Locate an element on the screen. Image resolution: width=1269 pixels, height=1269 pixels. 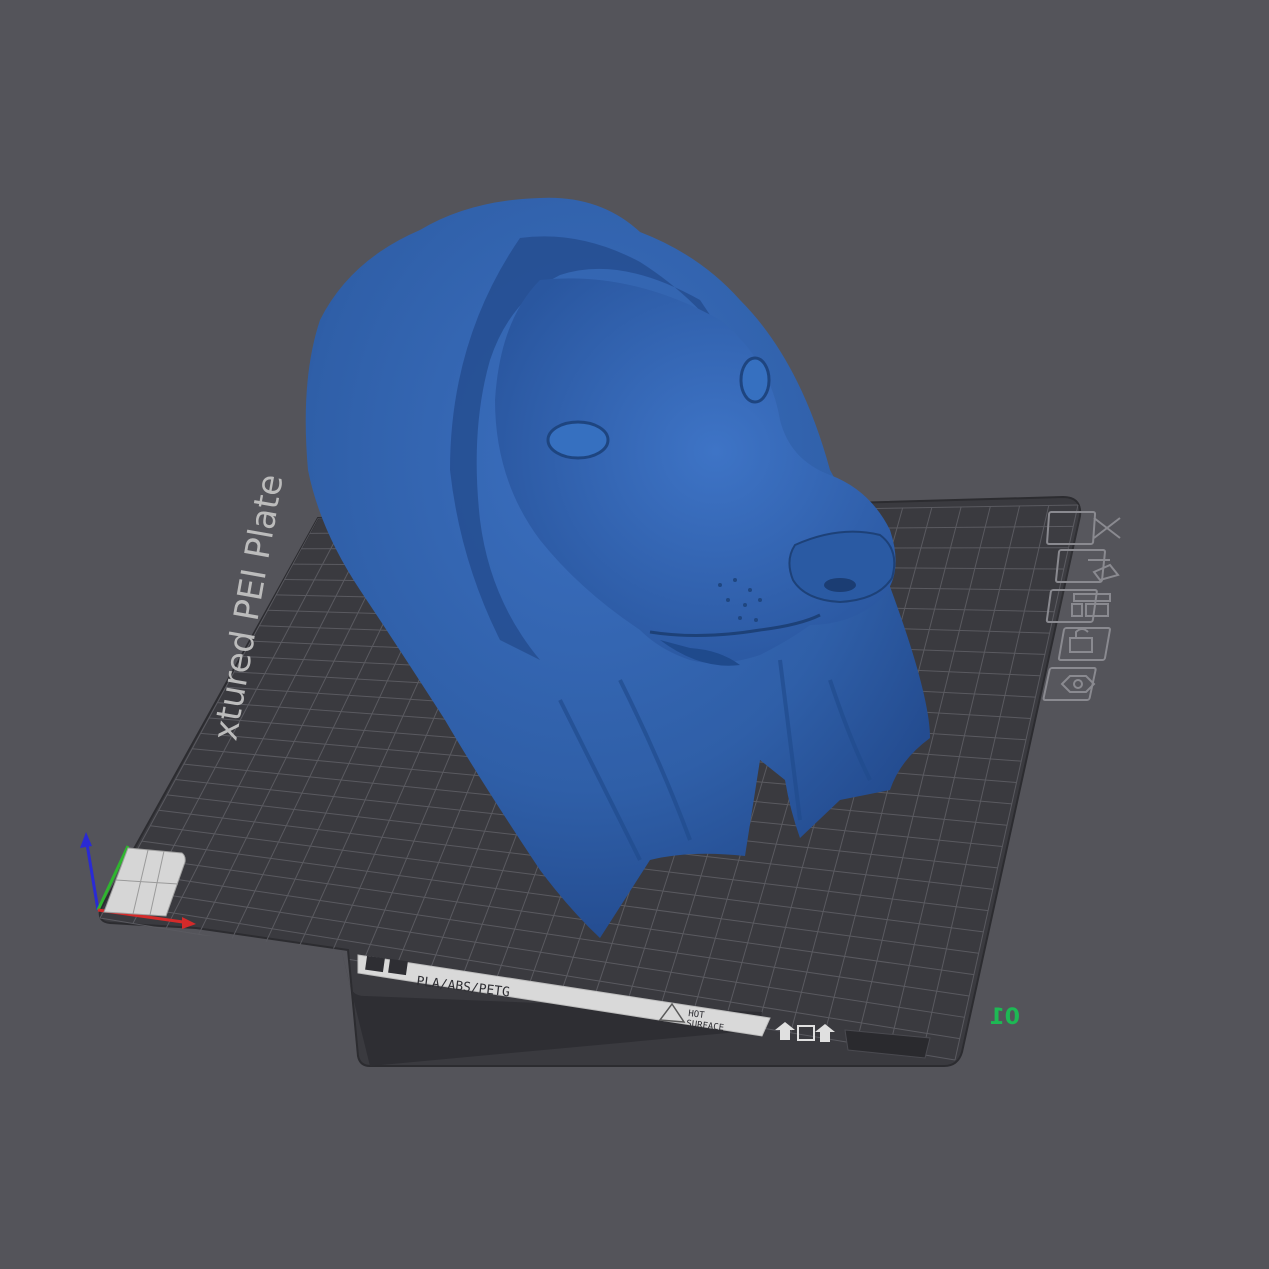
arrange-icon is located at coordinates (1078, 606).